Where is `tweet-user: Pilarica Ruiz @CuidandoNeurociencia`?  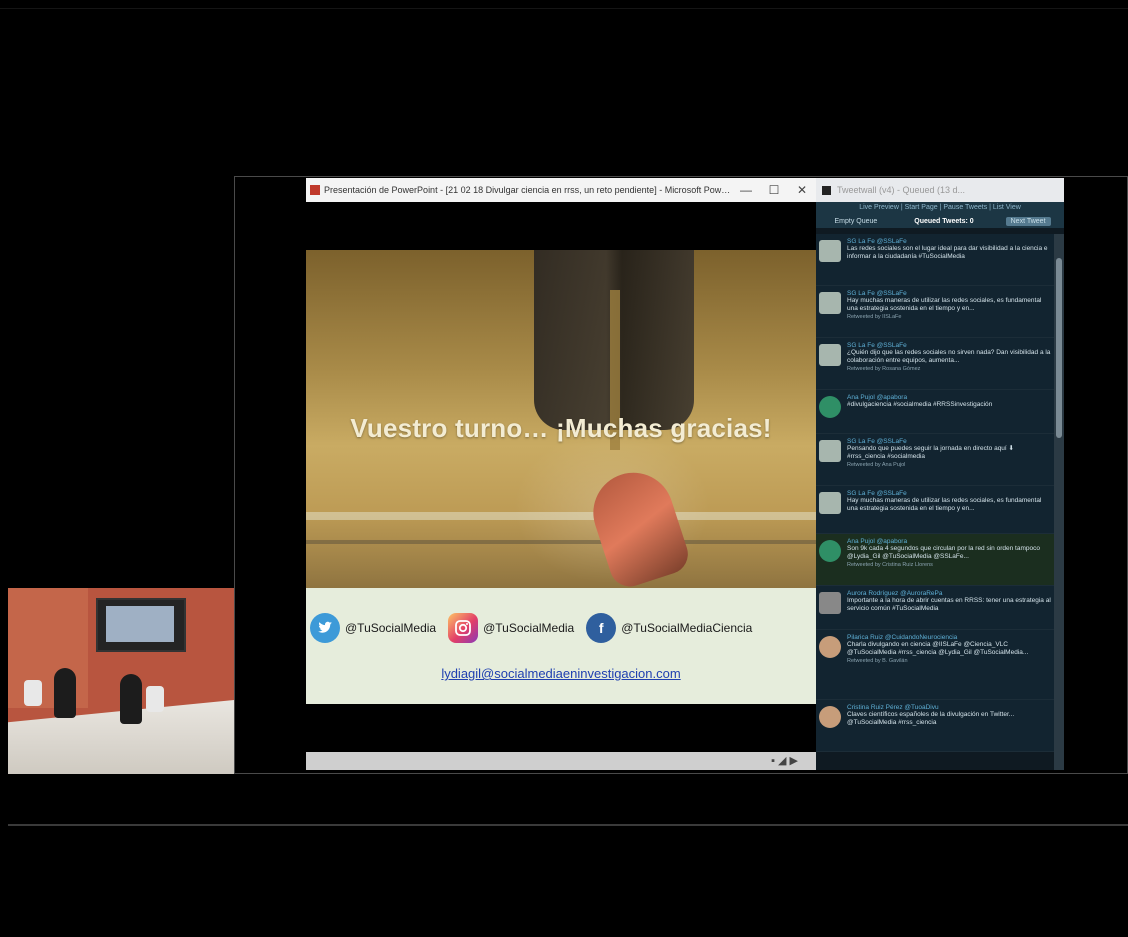
tweet-user: Pilarica Ruiz @CuidandoNeurociencia is located at coordinates (902, 637).